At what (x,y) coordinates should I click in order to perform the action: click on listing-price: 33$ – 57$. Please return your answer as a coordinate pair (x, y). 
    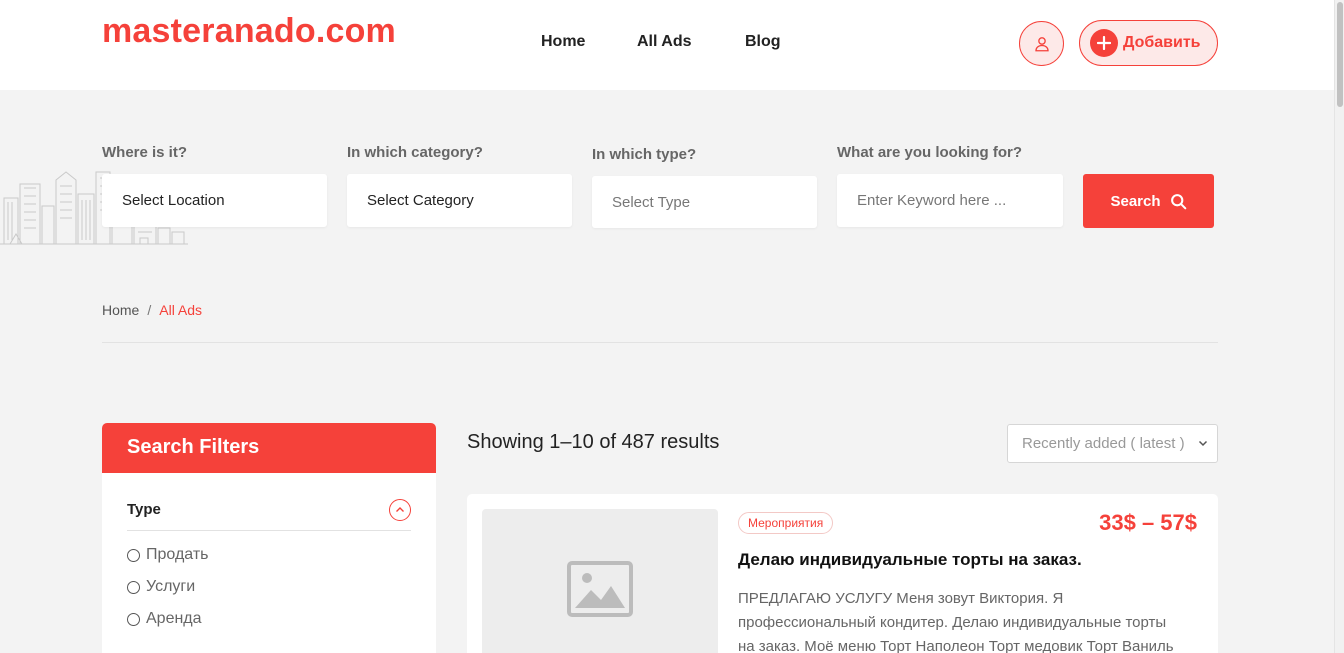
    Looking at the image, I should click on (1148, 522).